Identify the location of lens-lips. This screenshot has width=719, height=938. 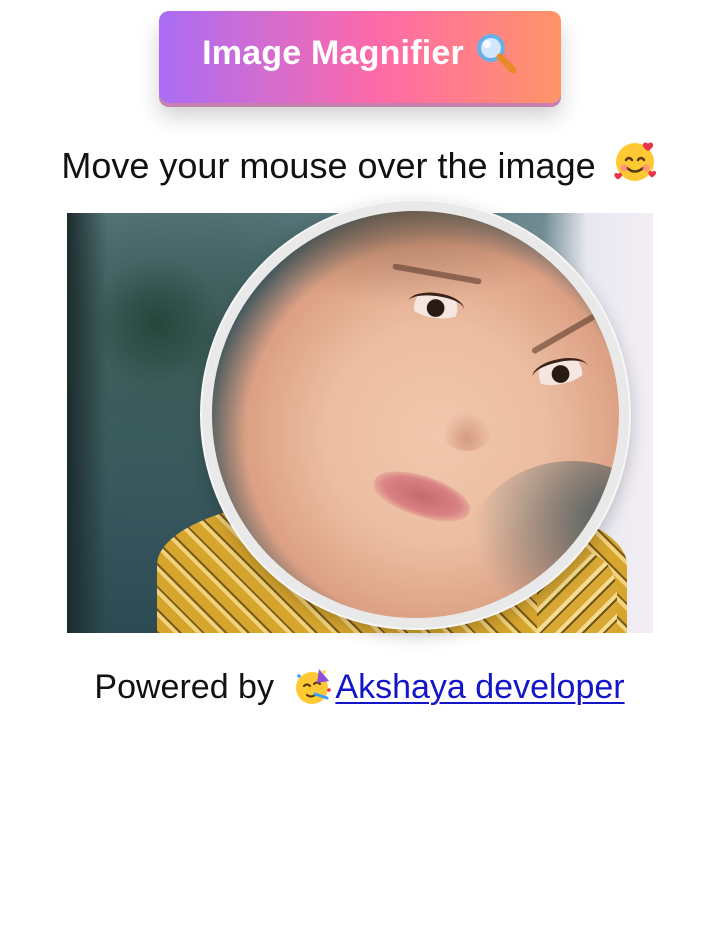
(422, 496).